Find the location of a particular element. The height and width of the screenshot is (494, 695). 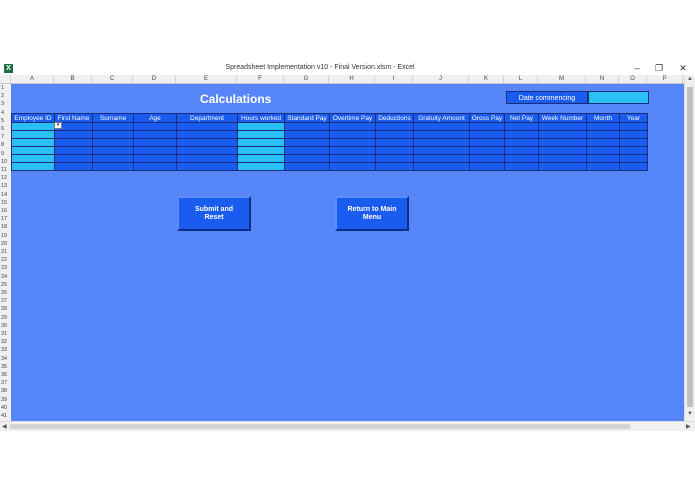

row-header: 34 is located at coordinates (5, 359).